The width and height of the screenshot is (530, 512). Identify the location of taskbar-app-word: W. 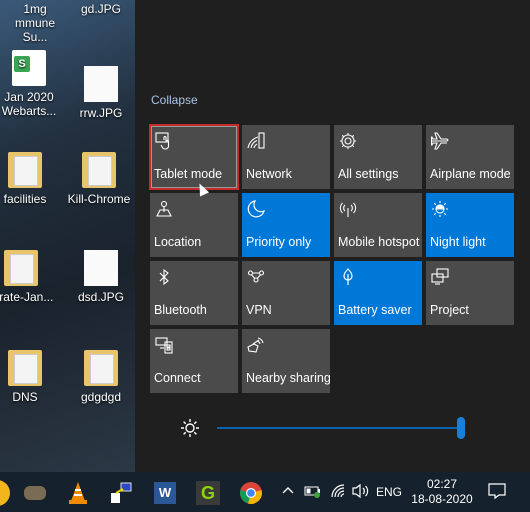
(165, 493).